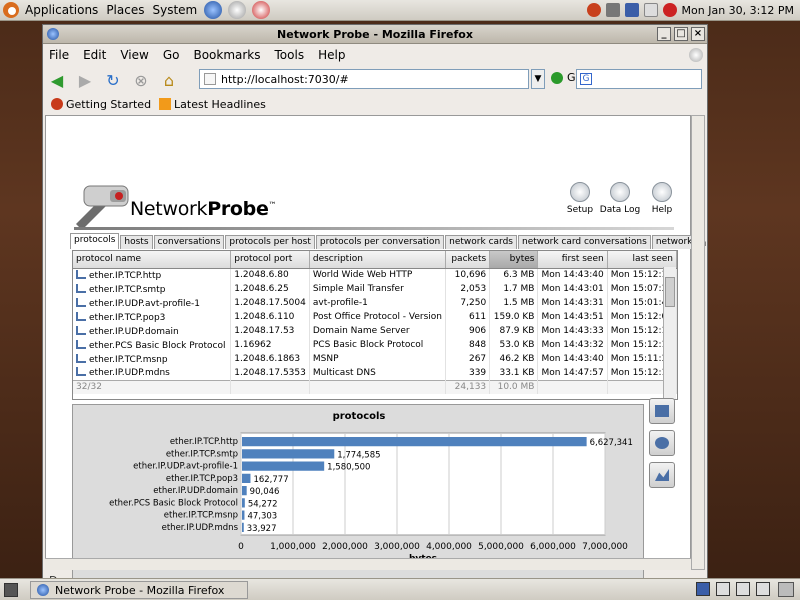  Describe the element at coordinates (375, 34) in the screenshot. I see `window-titlebar: Network Probe - Mozilla Firefox _ □ ×` at that location.